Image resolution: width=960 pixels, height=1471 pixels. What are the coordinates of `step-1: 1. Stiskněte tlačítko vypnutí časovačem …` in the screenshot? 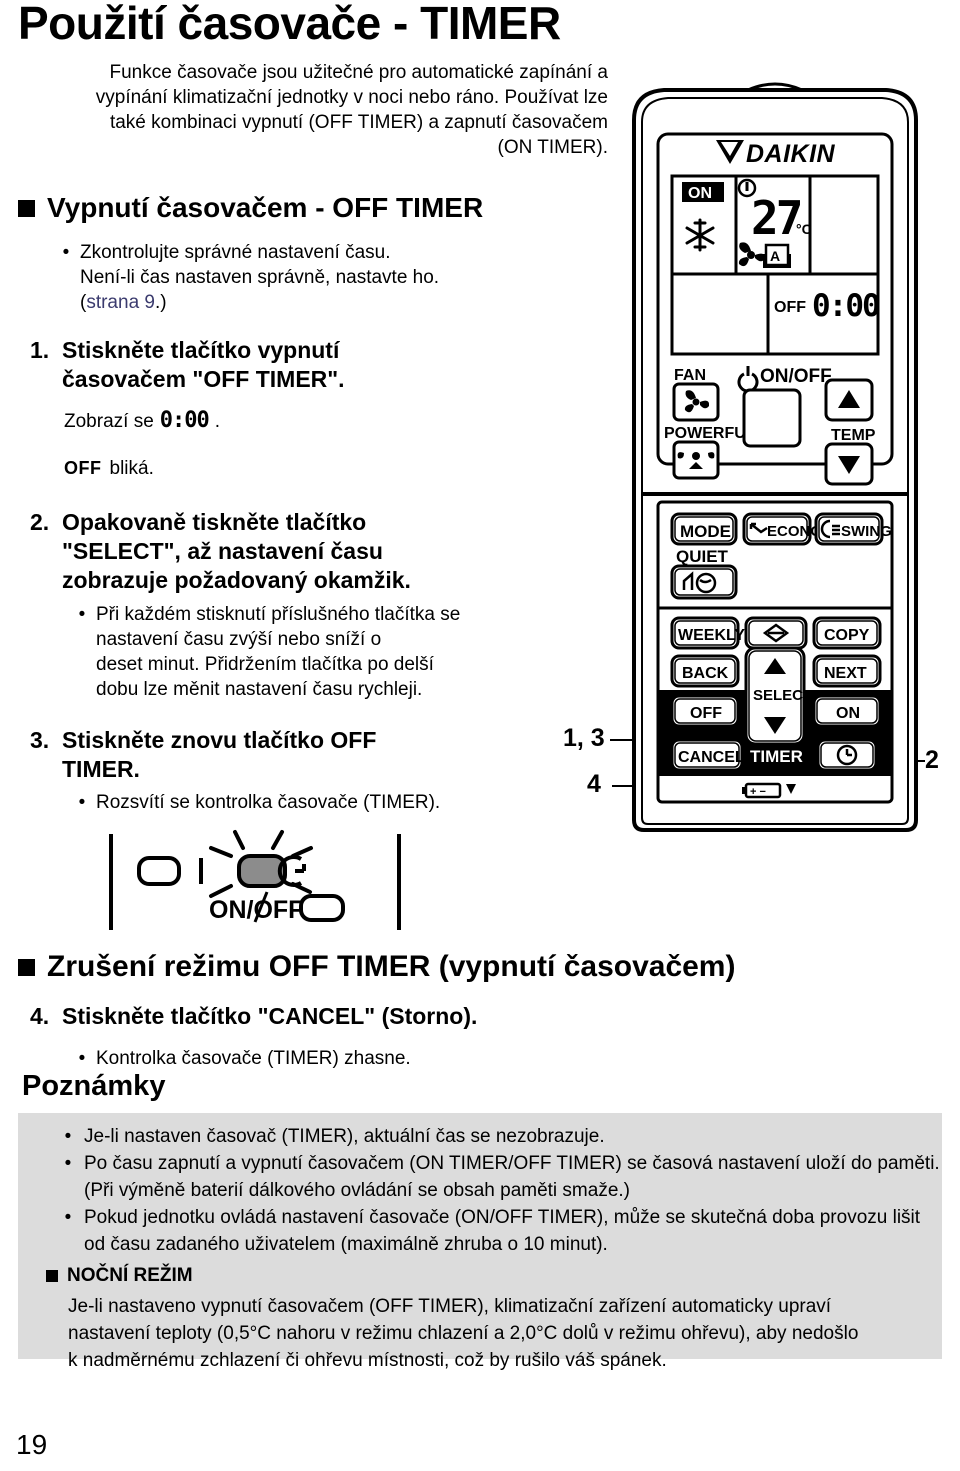 It's located at (245, 365).